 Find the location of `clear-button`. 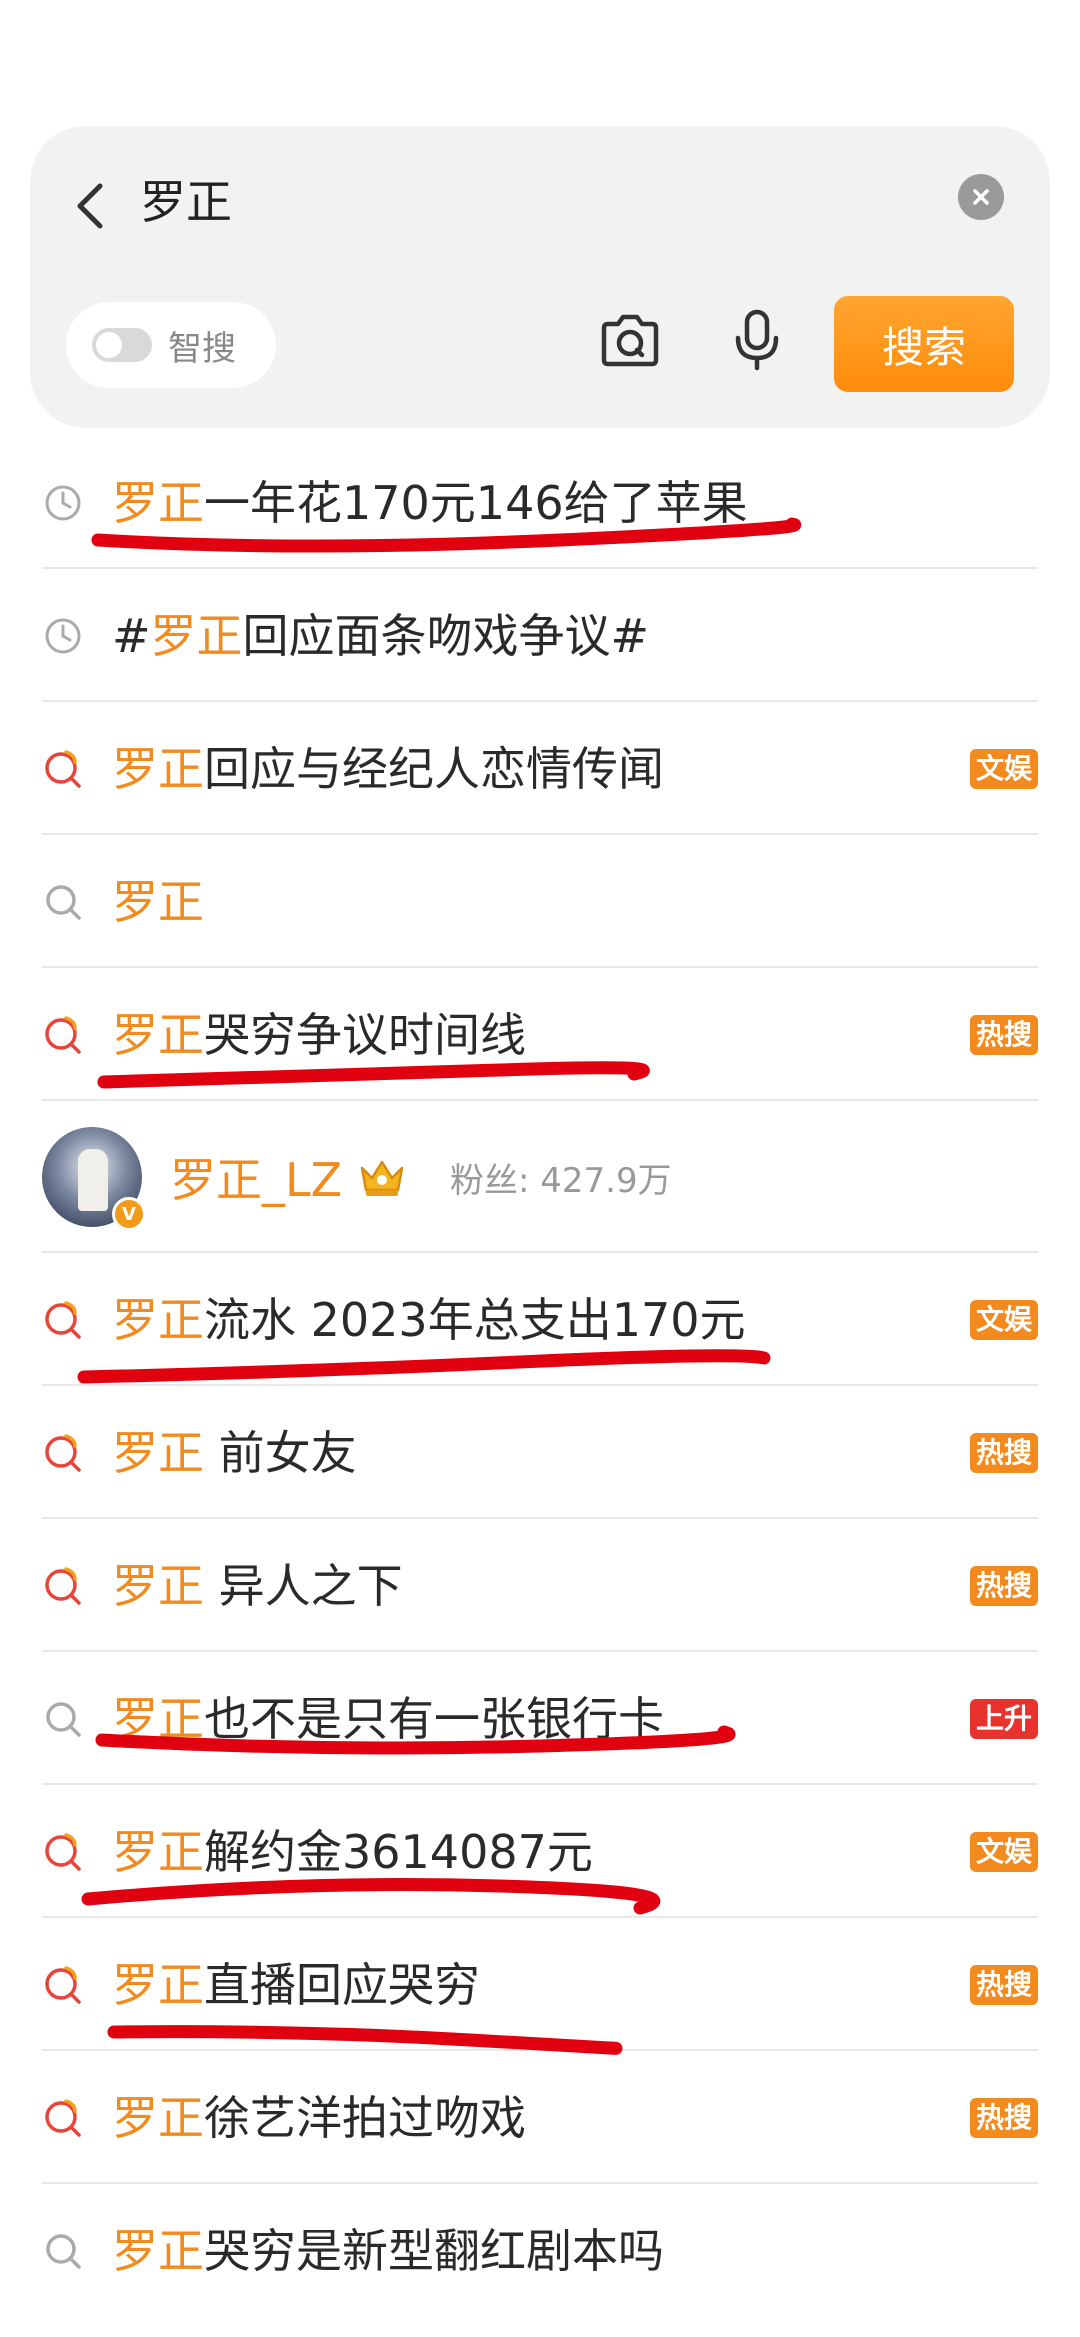

clear-button is located at coordinates (981, 197).